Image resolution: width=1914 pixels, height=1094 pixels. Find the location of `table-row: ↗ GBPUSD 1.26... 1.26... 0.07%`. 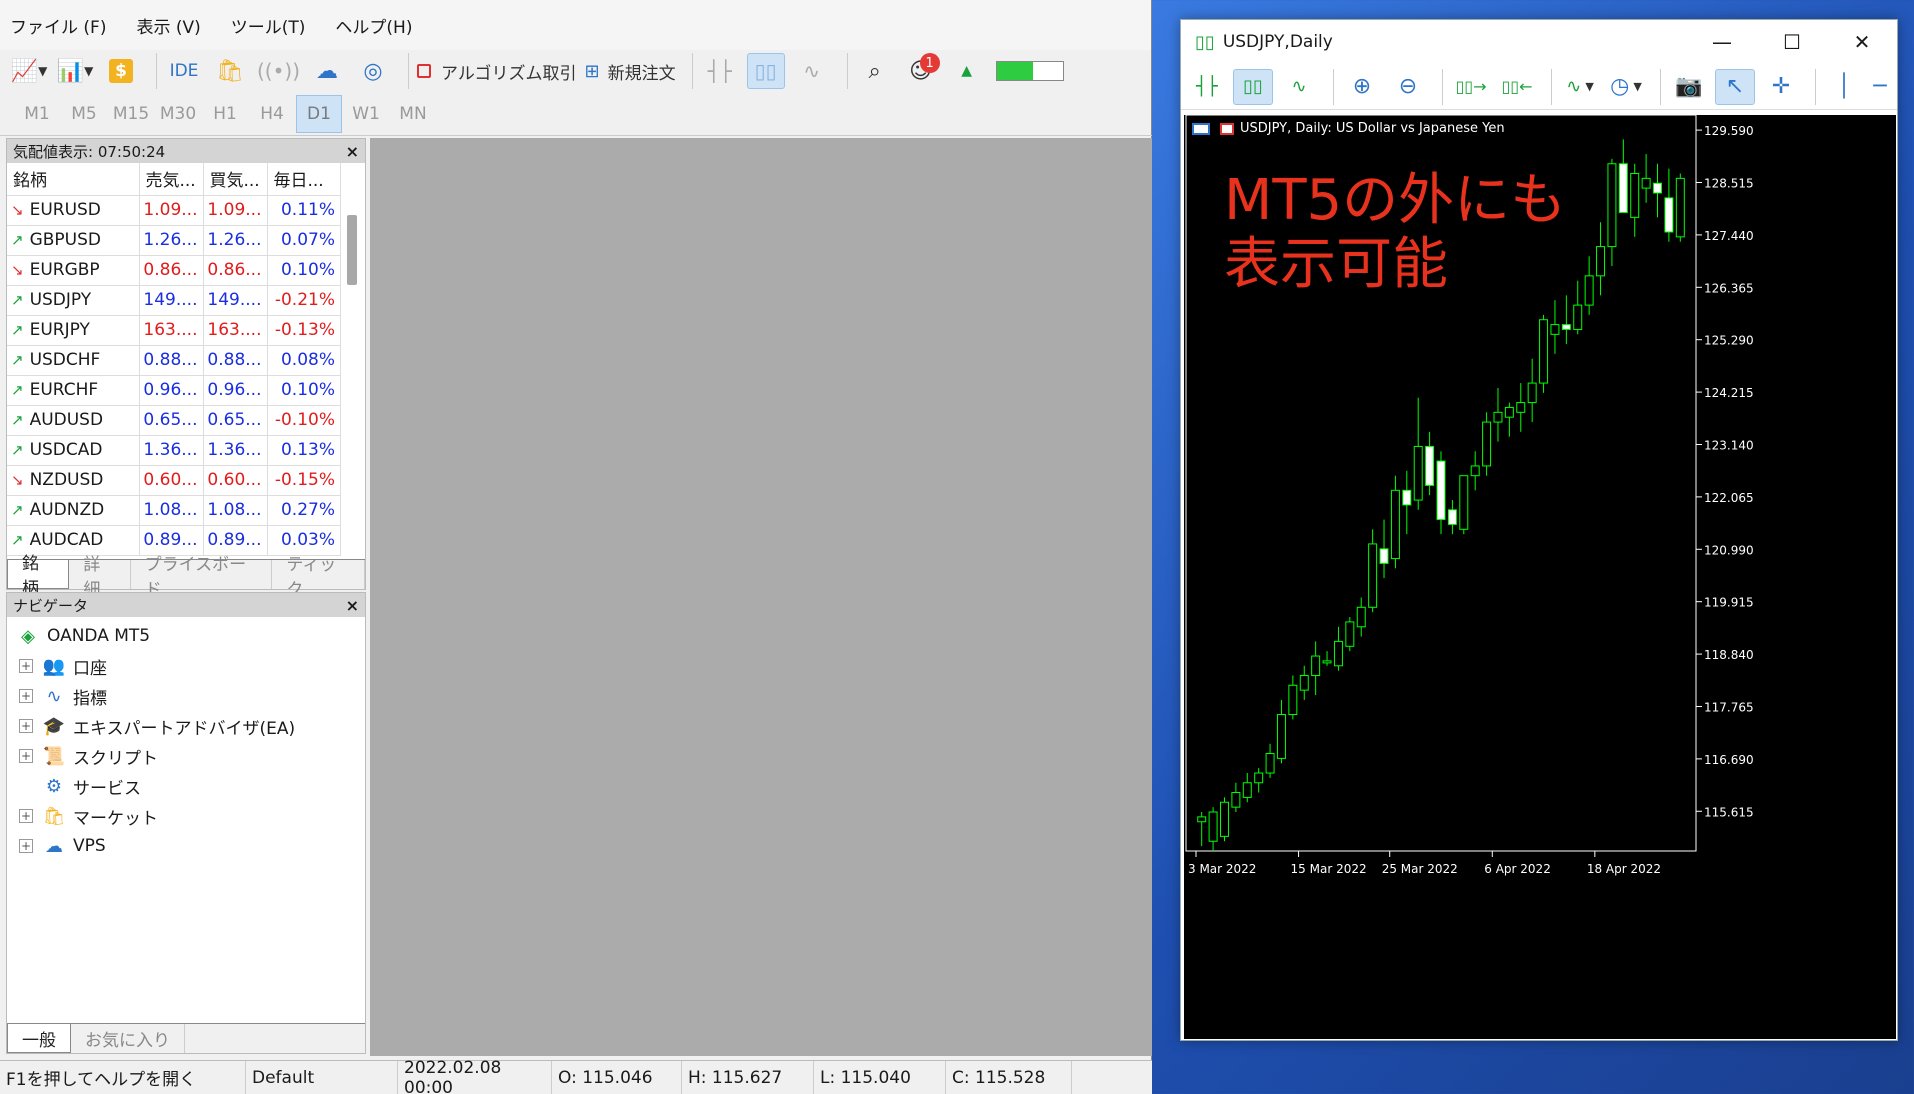

table-row: ↗ GBPUSD 1.26... 1.26... 0.07% is located at coordinates (174, 240).